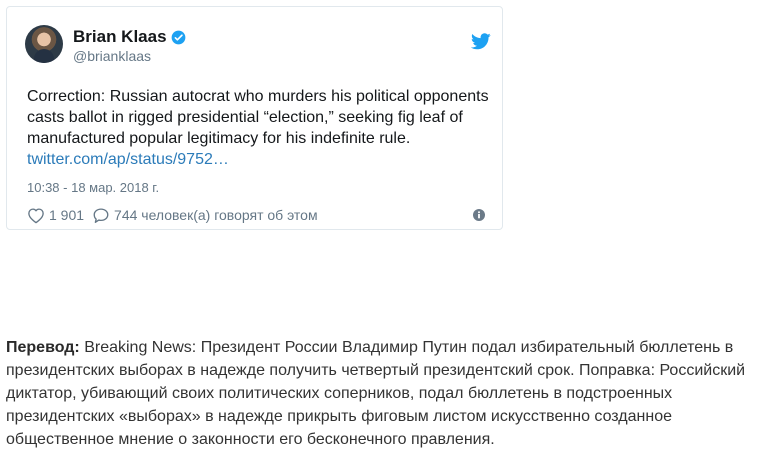 The image size is (757, 452). I want to click on like-button: 1 901, so click(55, 215).